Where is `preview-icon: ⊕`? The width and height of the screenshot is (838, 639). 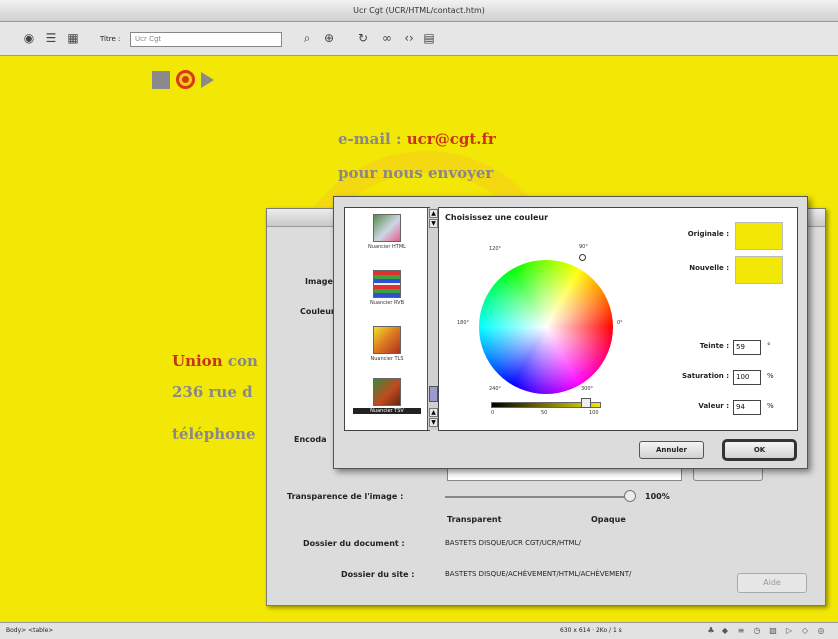 preview-icon: ⊕ is located at coordinates (329, 38).